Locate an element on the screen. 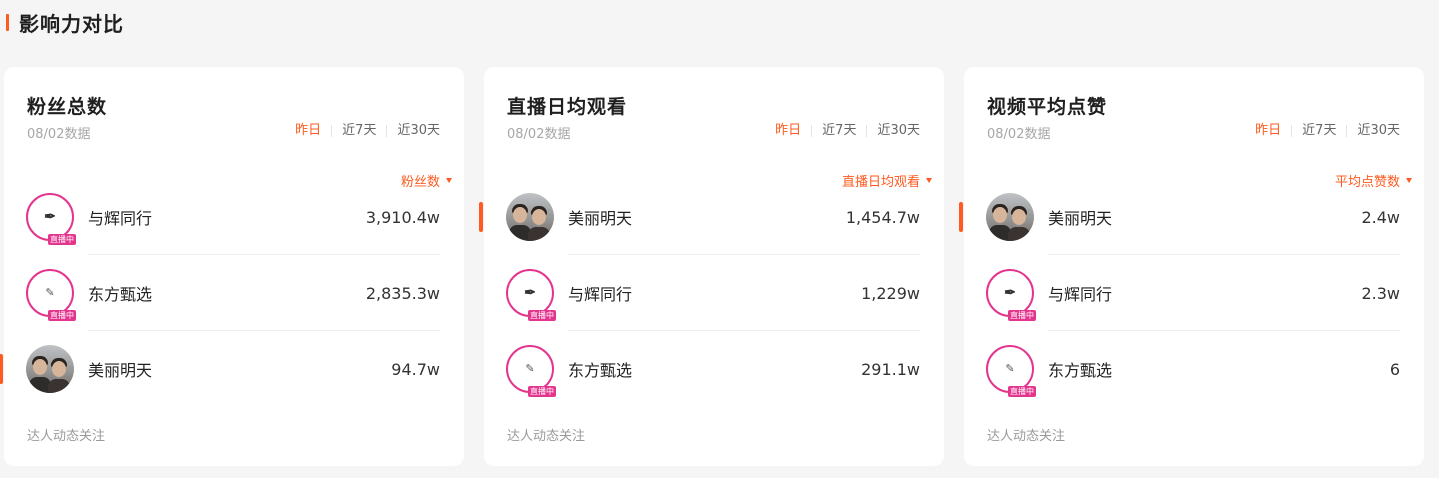  card-title: 粉丝总数 is located at coordinates (67, 107).